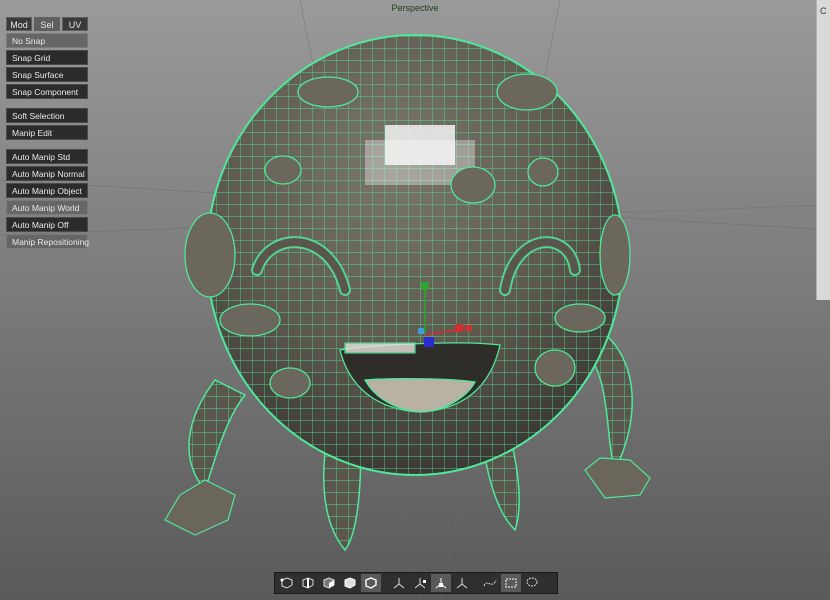  What do you see at coordinates (420, 583) in the screenshot?
I see `rotate-axis-icon` at bounding box center [420, 583].